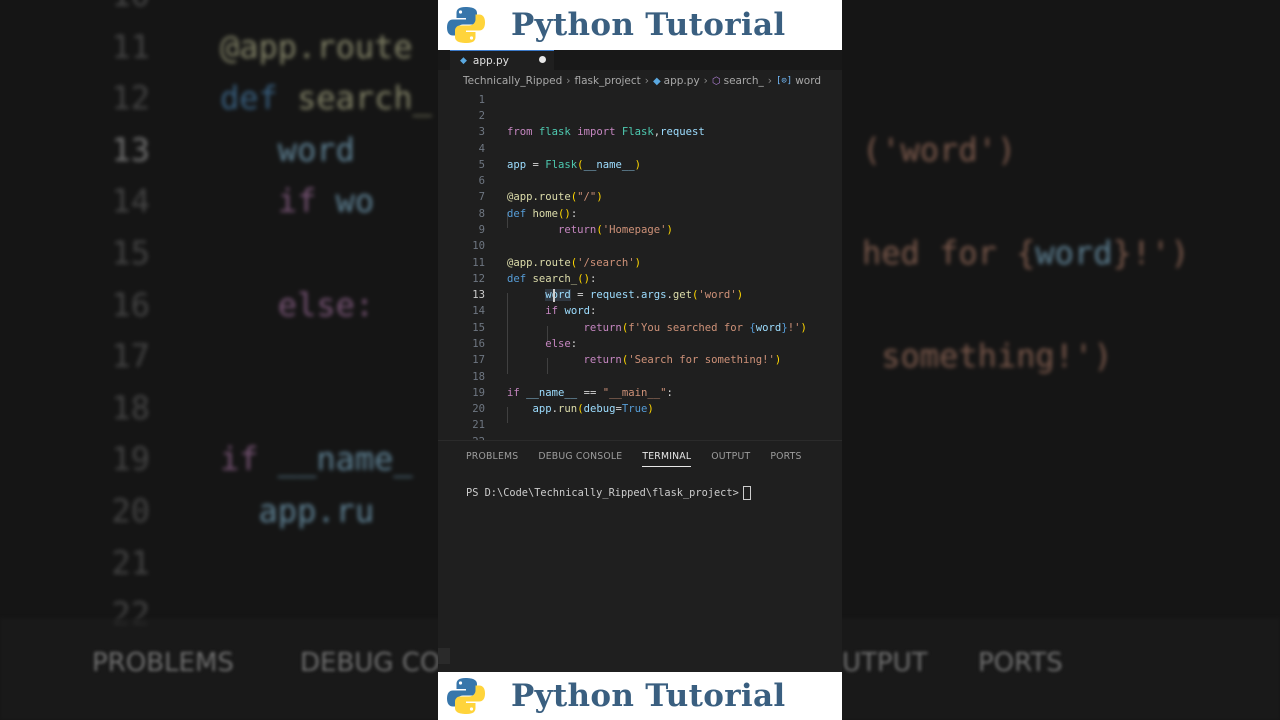 The image size is (1280, 720). I want to click on background-tab-ports: PORTS, so click(1020, 663).